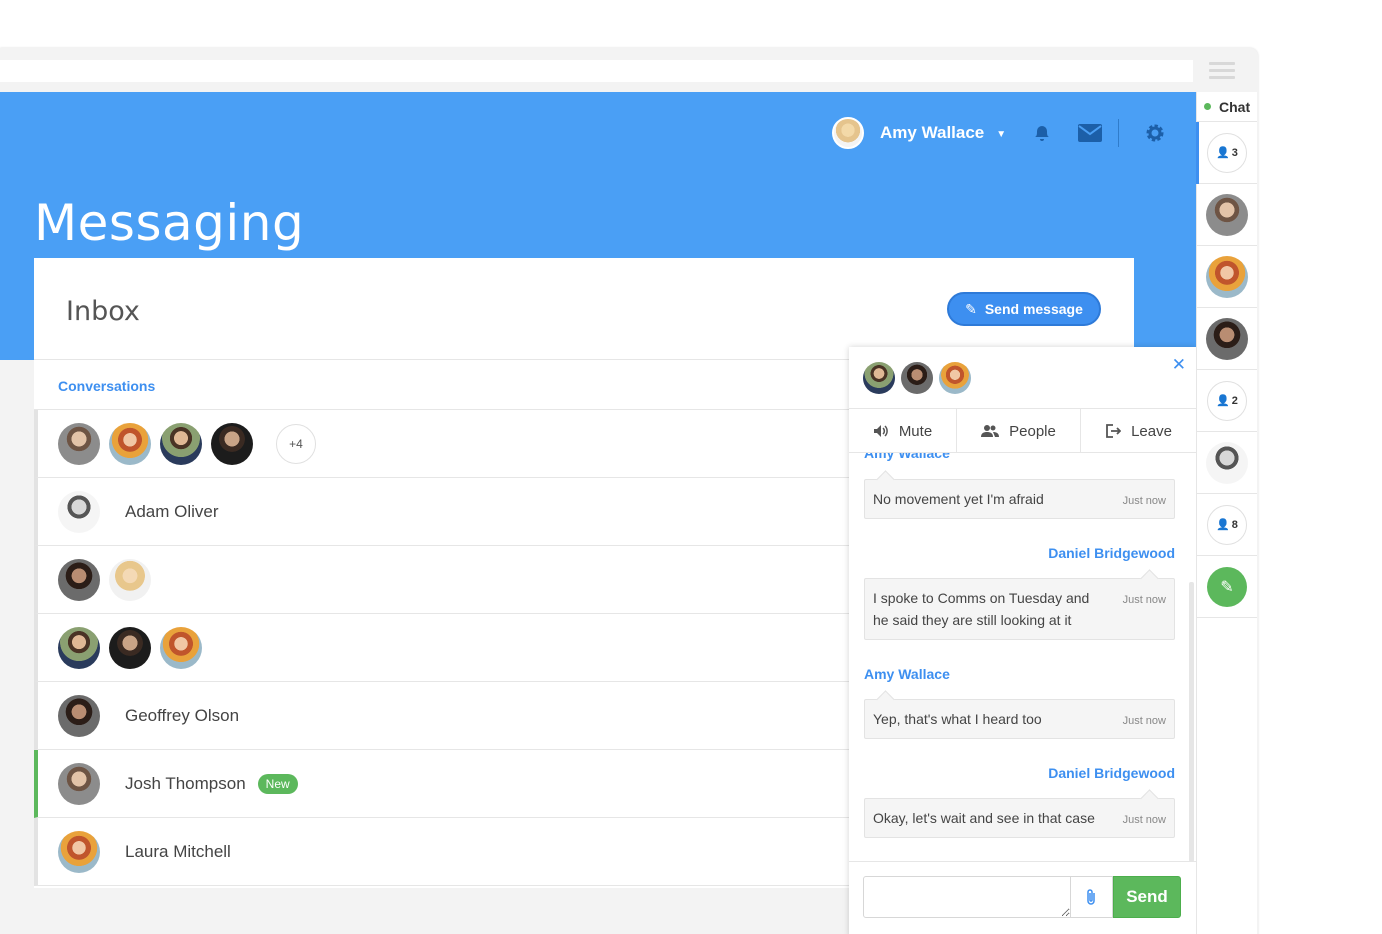  I want to click on conversation-name: Laura Mitchell, so click(178, 851).